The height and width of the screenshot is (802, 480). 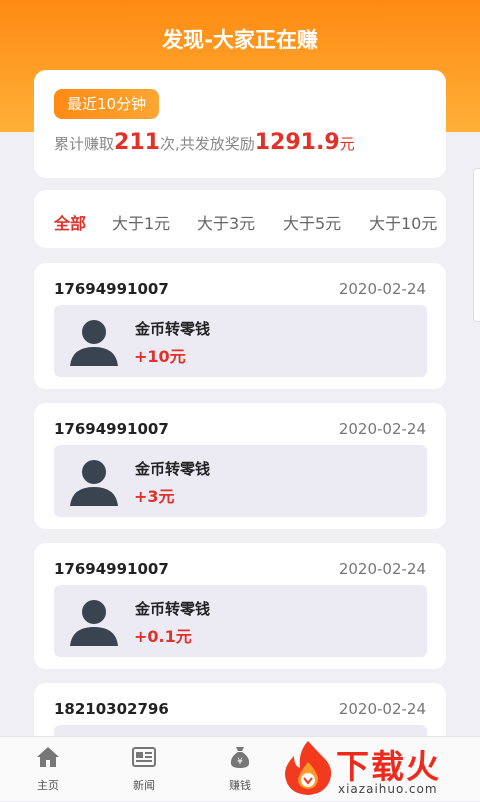 I want to click on filter-over-10: 大于10元, so click(x=403, y=222).